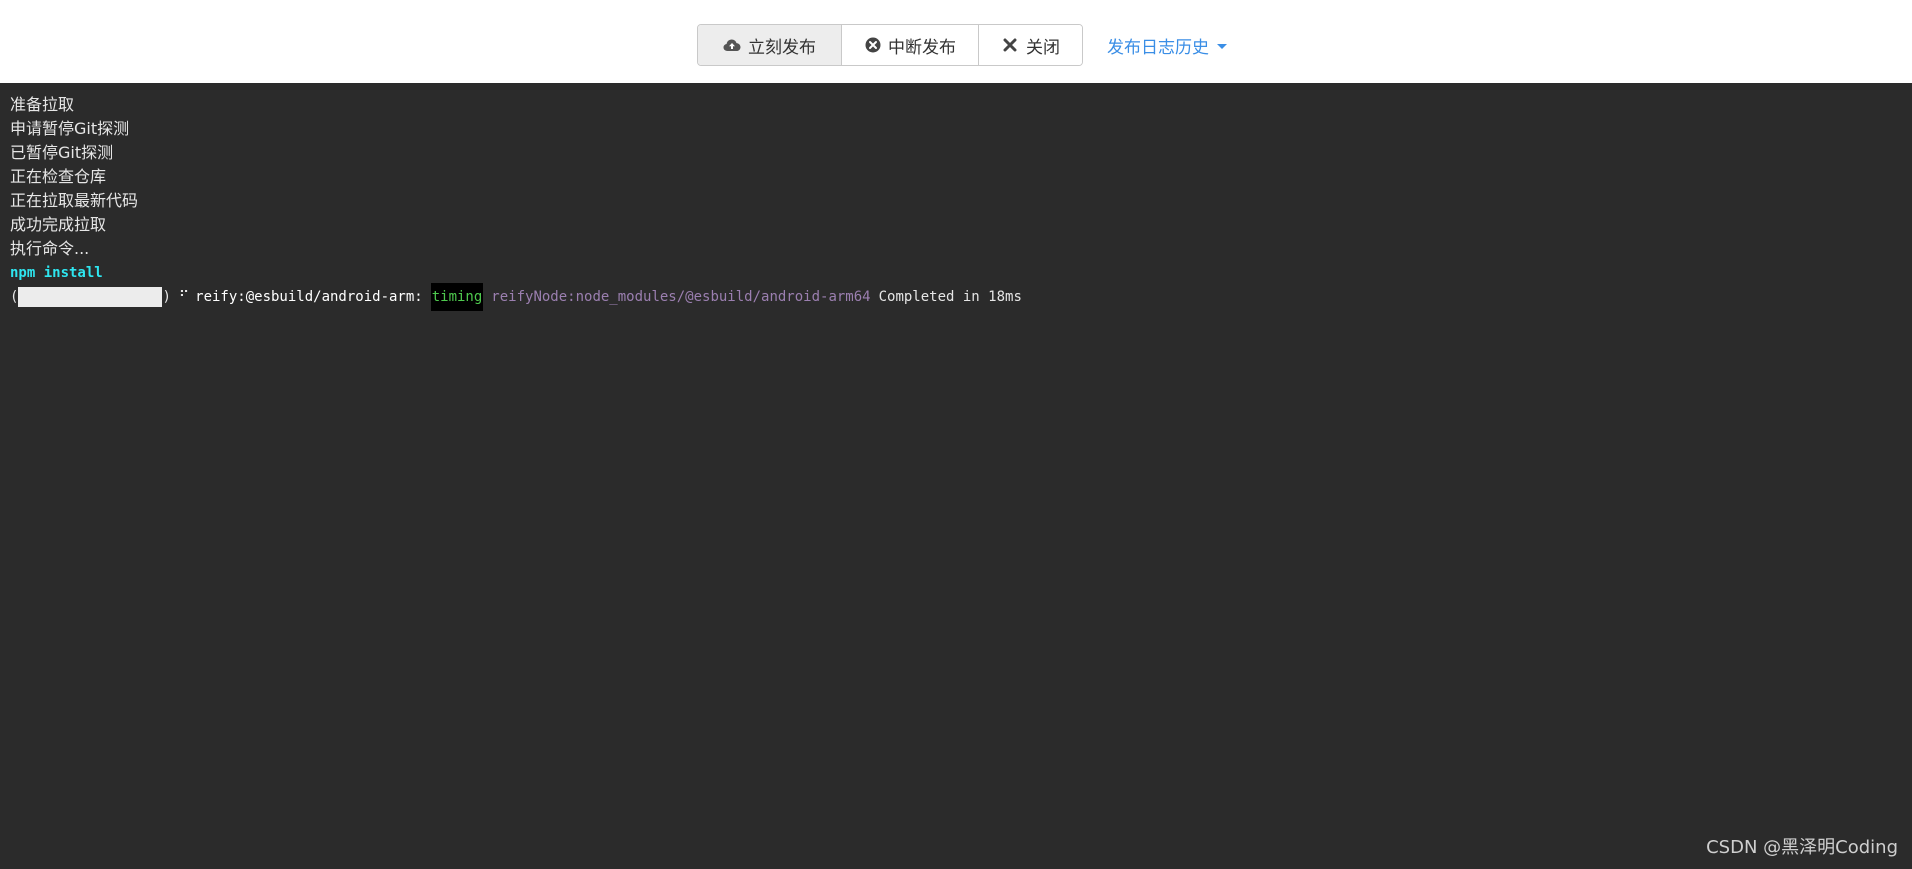  Describe the element at coordinates (74, 200) in the screenshot. I see `console-line: 正在拉取最新代码` at that location.